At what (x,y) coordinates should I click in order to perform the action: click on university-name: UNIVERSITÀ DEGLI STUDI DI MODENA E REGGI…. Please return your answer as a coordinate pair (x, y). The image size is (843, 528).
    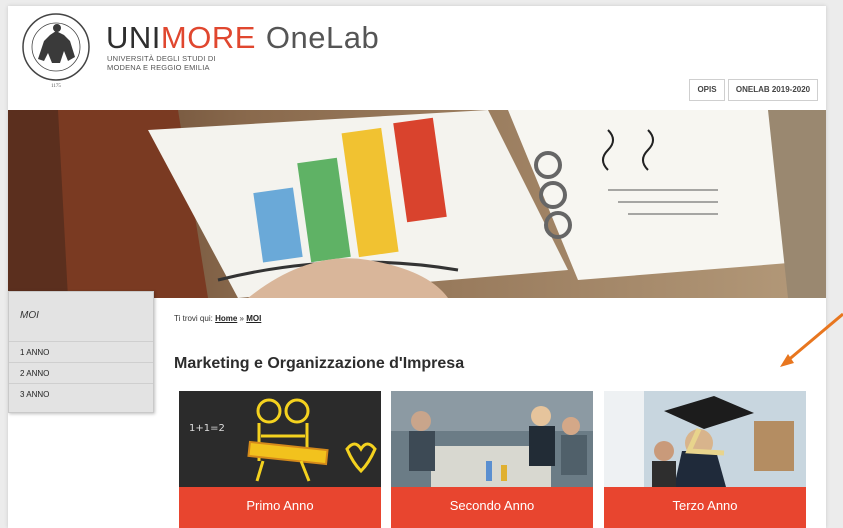
    Looking at the image, I should click on (161, 63).